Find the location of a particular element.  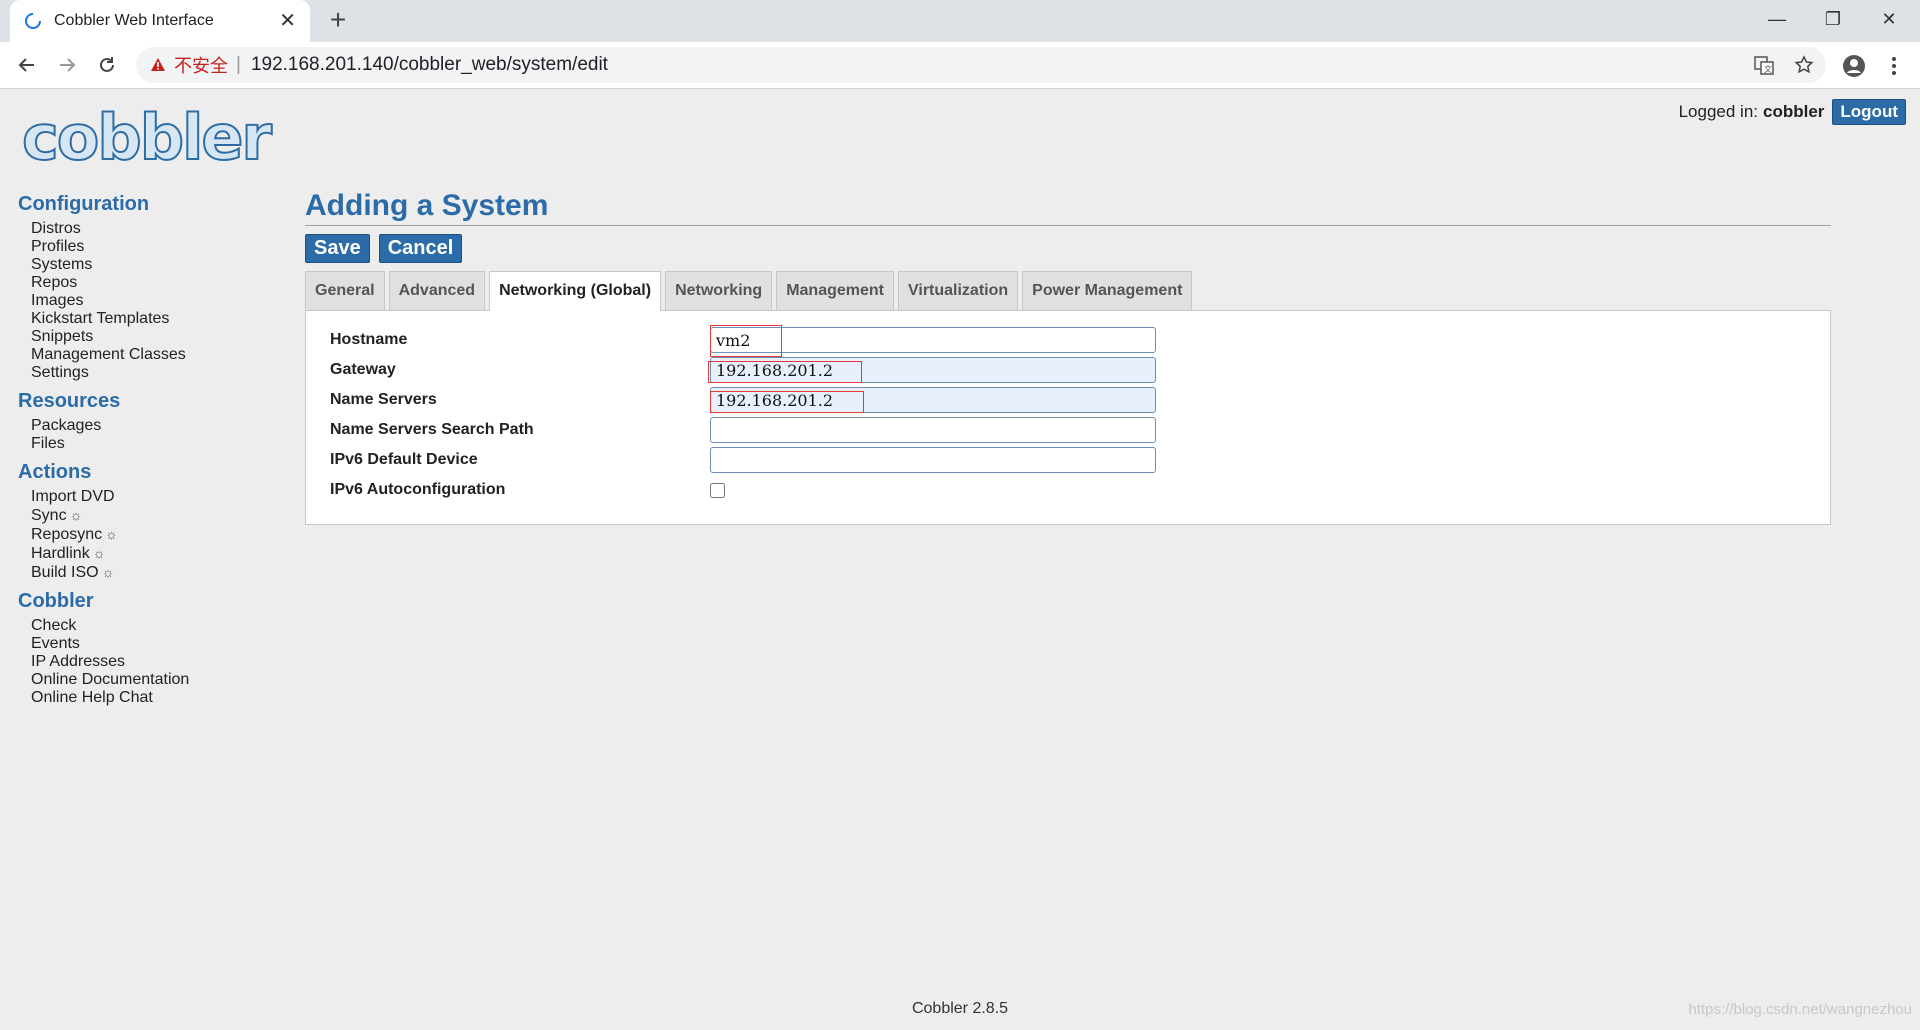

sidebar-heading-cobbler: Cobbler is located at coordinates (56, 601).